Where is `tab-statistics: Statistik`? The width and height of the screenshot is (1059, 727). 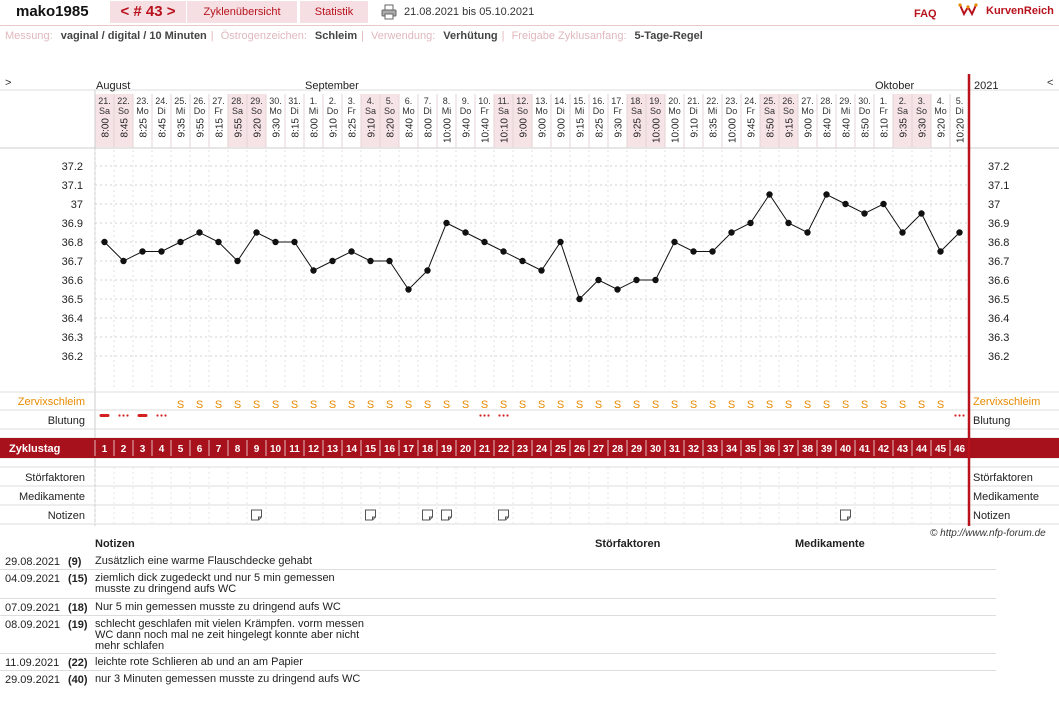
tab-statistics: Statistik is located at coordinates (334, 12).